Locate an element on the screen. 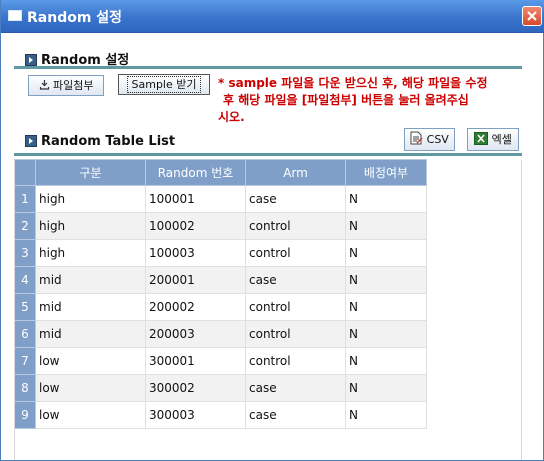 The height and width of the screenshot is (461, 544). cell-random-no: 100001 is located at coordinates (195, 199).